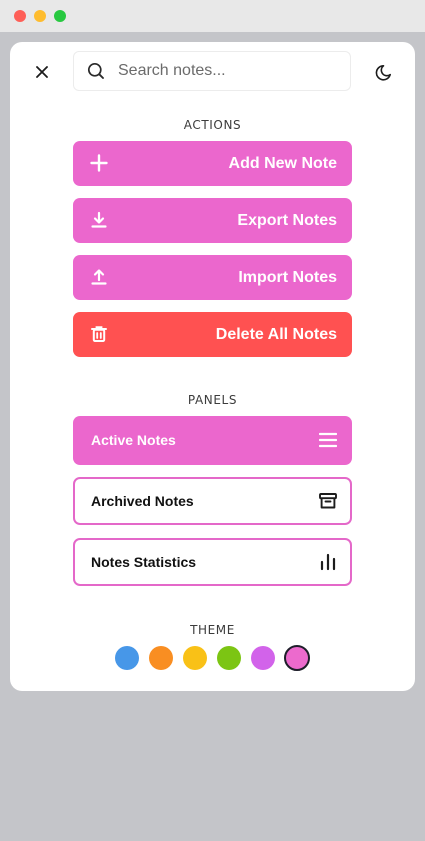  Describe the element at coordinates (212, 220) in the screenshot. I see `export-notes-button: Export Notes` at that location.